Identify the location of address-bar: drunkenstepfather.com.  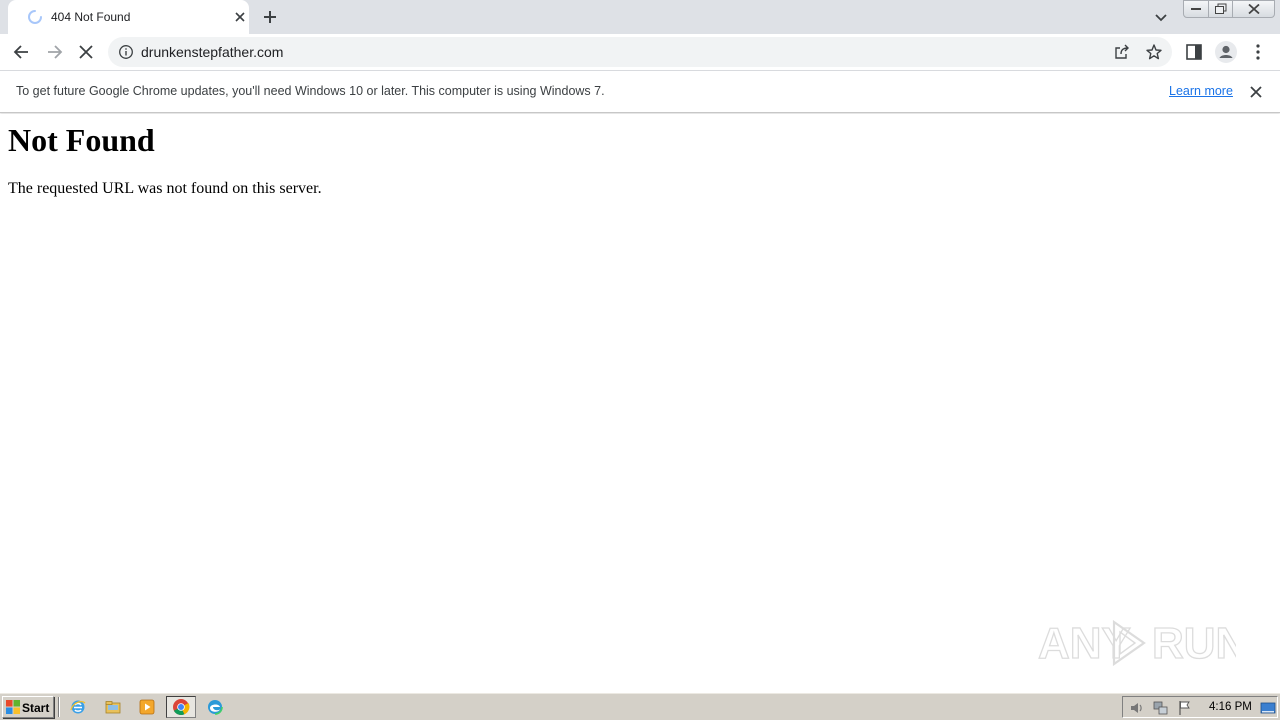
(640, 52).